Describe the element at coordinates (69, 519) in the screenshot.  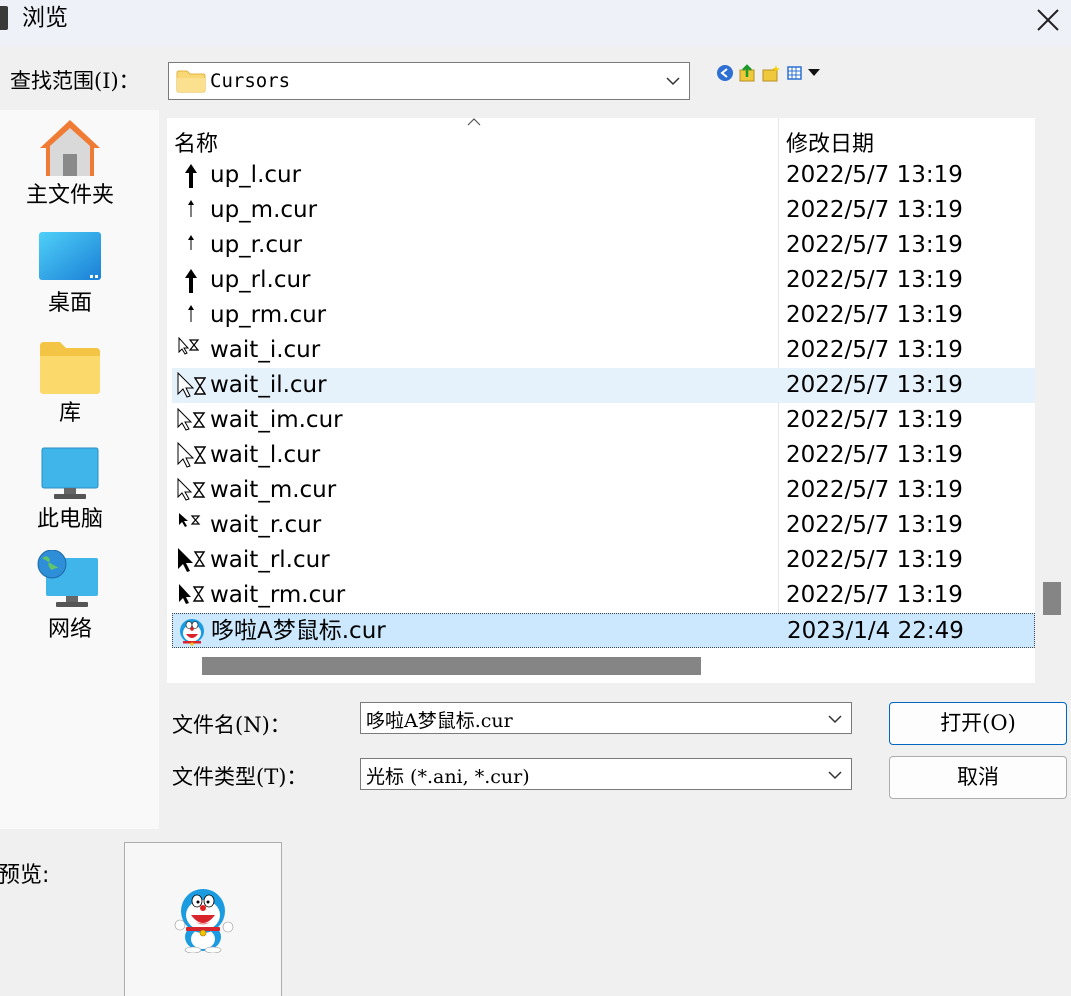
I see `place-label: 此电脑` at that location.